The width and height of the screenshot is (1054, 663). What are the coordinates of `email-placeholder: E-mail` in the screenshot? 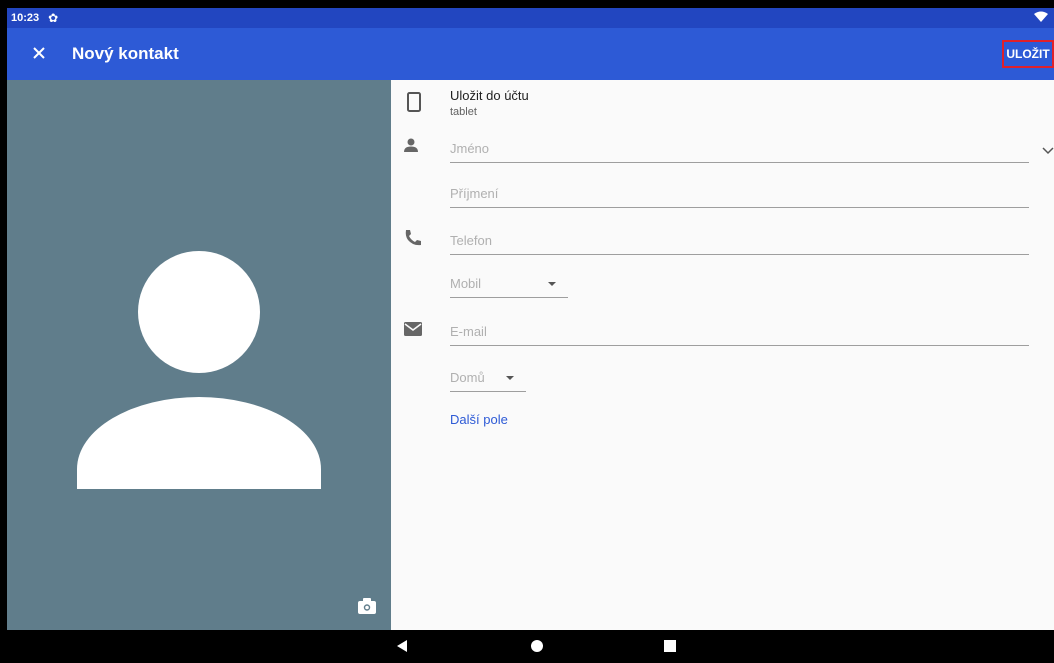 It's located at (468, 331).